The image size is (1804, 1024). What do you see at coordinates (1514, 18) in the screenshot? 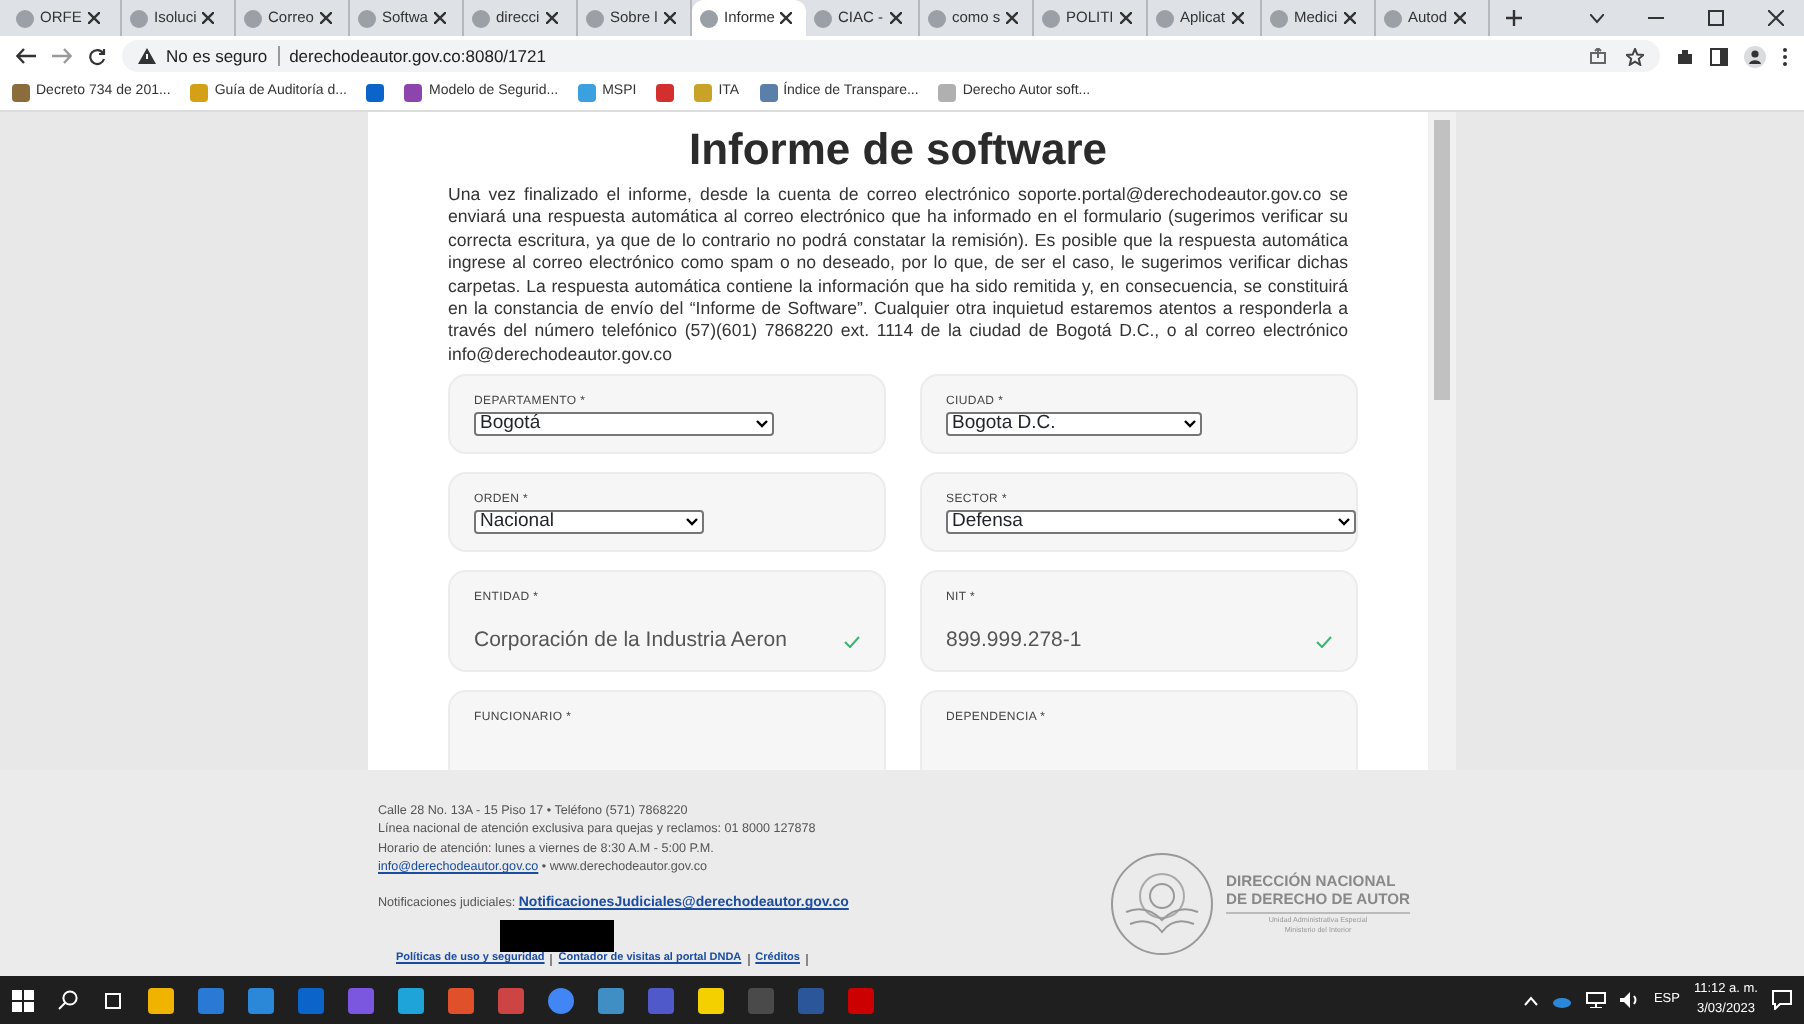
I see `new-tab-icon` at bounding box center [1514, 18].